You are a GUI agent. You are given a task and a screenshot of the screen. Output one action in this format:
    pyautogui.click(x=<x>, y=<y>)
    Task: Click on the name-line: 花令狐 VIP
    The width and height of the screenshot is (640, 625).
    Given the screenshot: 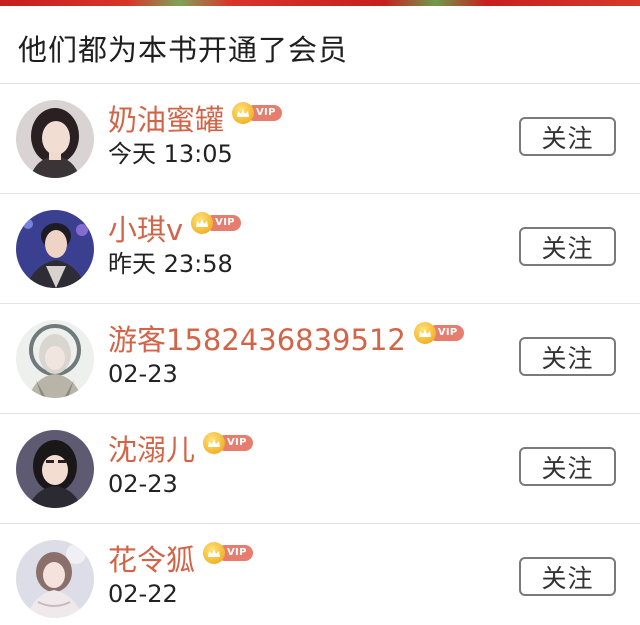 What is the action you would take?
    pyautogui.click(x=180, y=560)
    